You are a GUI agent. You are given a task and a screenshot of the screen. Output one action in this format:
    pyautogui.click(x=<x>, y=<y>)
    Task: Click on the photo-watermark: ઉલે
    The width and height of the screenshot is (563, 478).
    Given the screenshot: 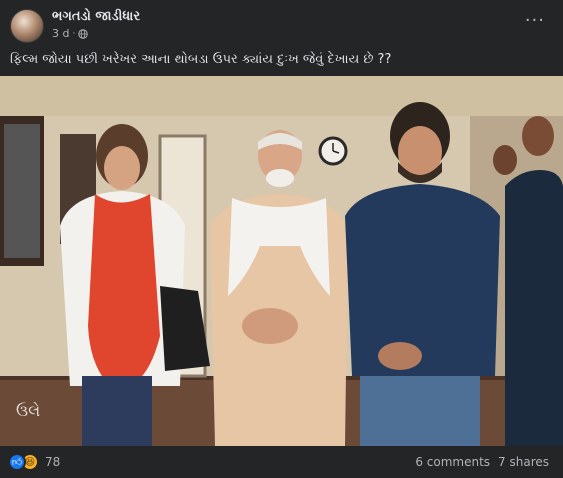 What is the action you would take?
    pyautogui.click(x=28, y=410)
    